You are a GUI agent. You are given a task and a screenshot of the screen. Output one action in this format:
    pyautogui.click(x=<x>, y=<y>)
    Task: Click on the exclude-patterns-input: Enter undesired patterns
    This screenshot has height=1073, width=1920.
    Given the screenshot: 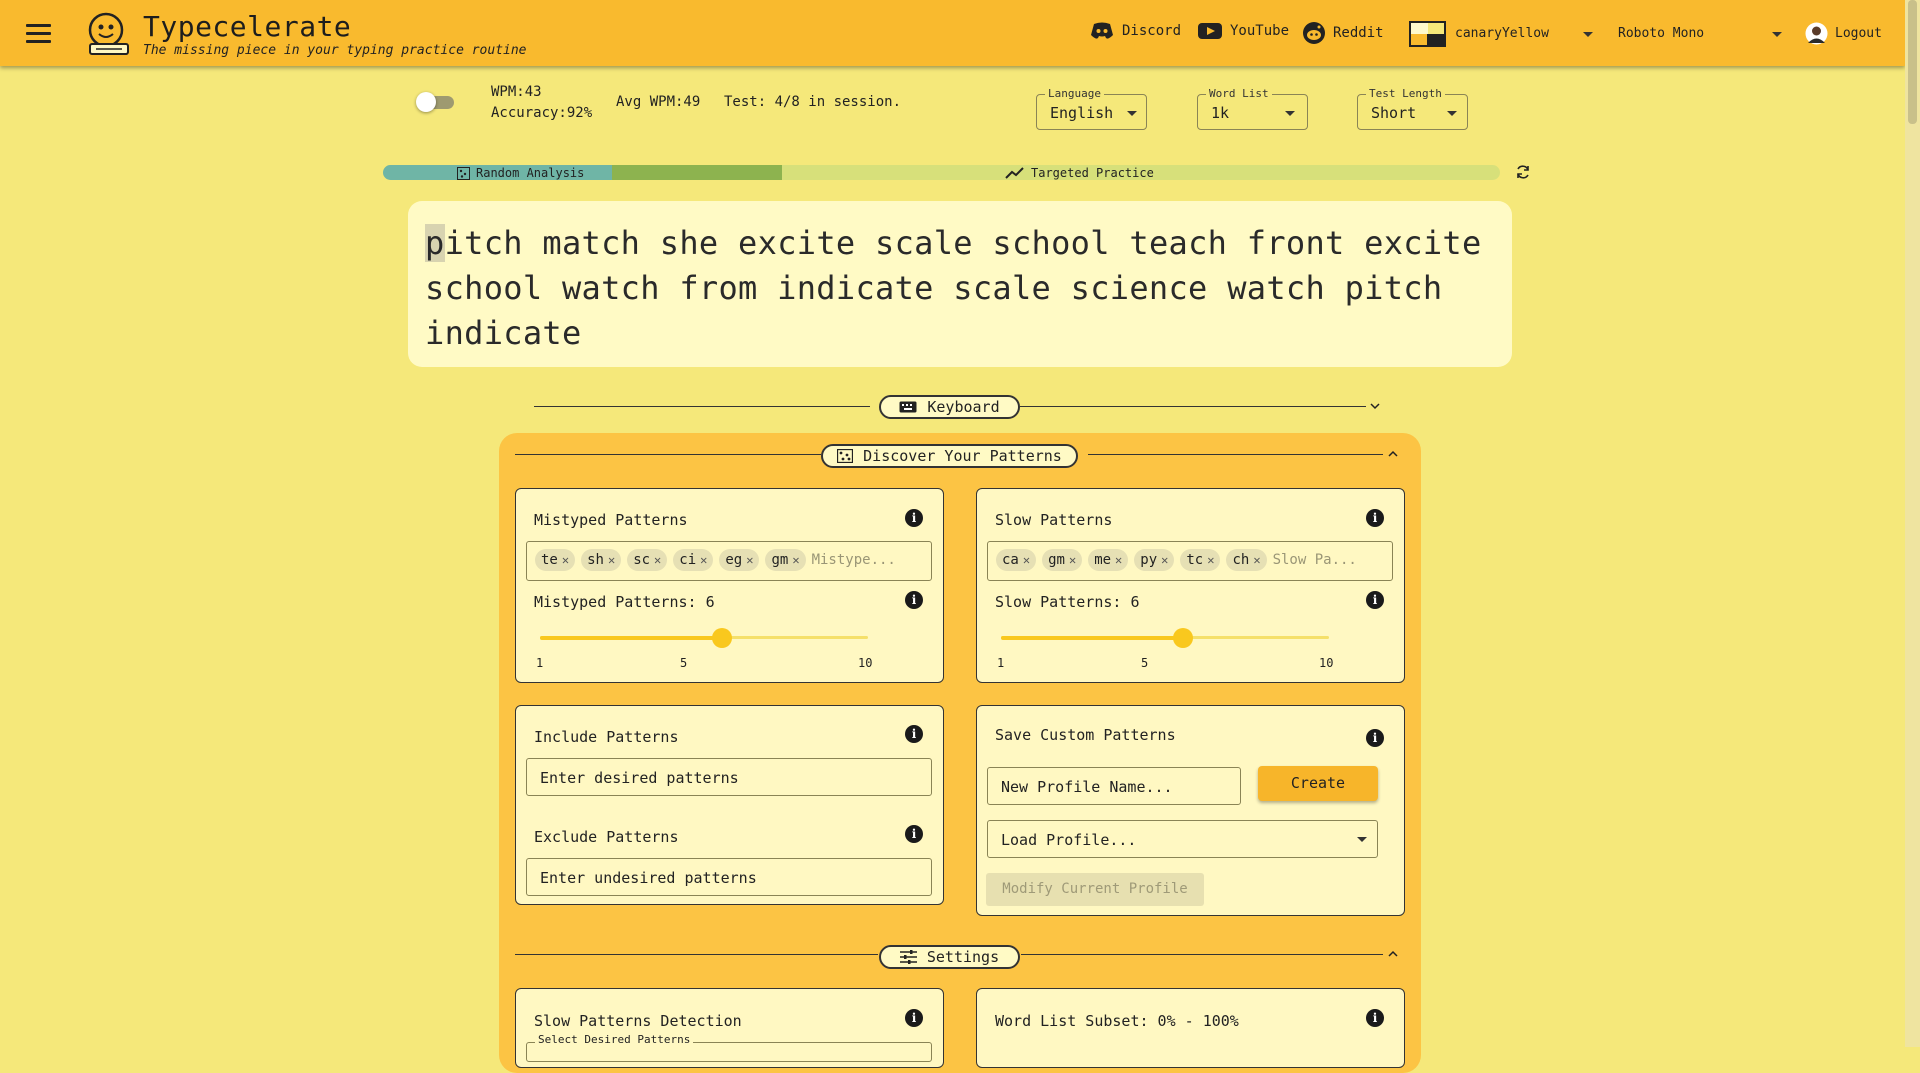 What is the action you would take?
    pyautogui.click(x=729, y=877)
    